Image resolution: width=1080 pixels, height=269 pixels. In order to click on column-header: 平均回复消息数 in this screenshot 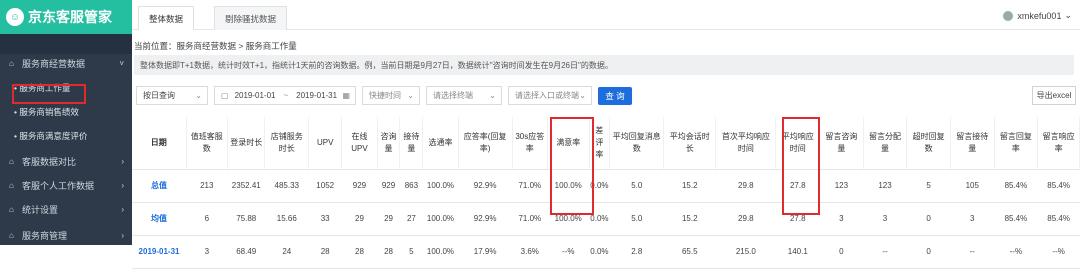, I will do `click(637, 143)`.